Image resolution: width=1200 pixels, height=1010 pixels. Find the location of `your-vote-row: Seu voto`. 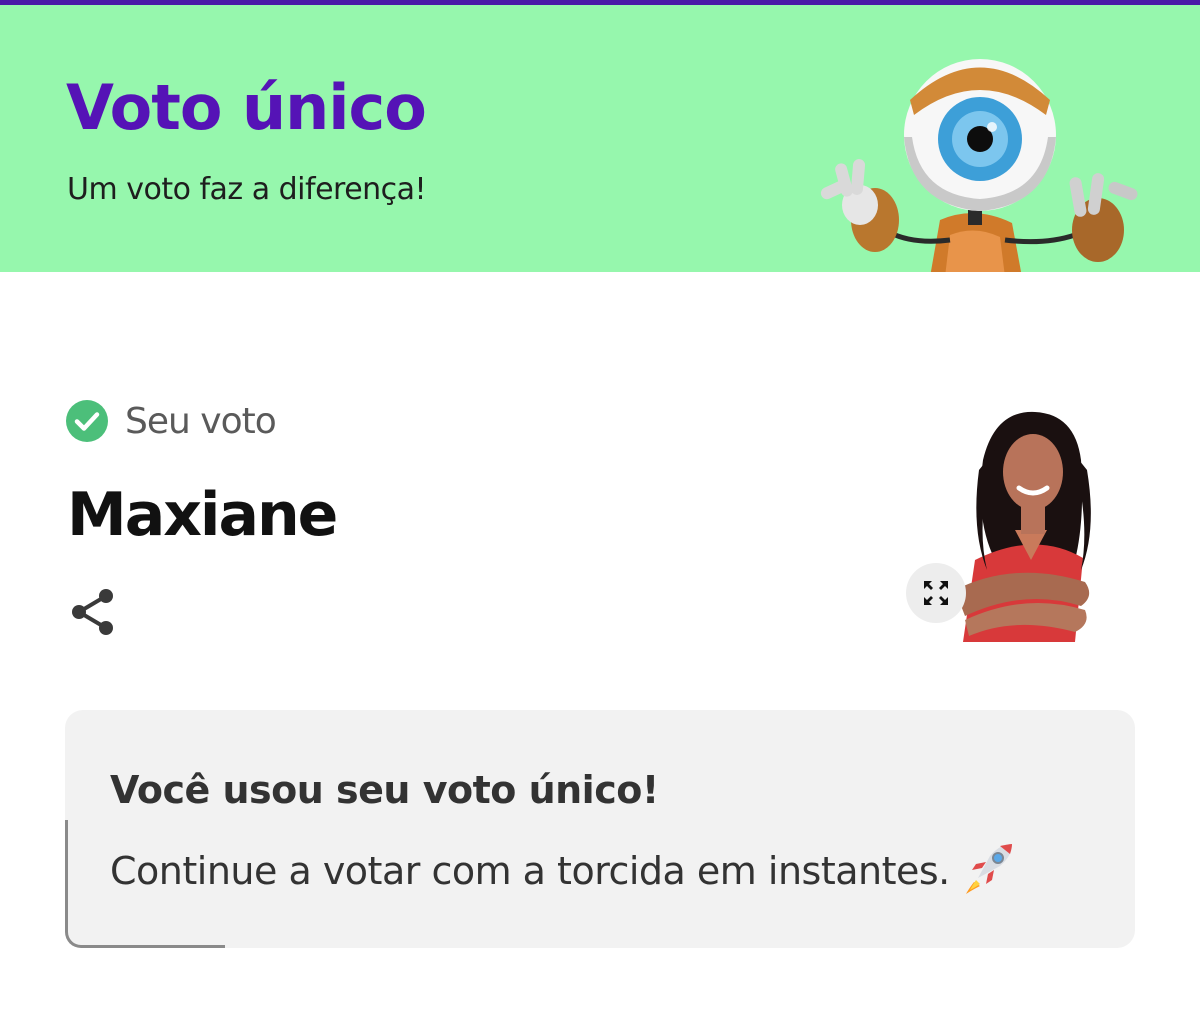

your-vote-row: Seu voto is located at coordinates (171, 421).